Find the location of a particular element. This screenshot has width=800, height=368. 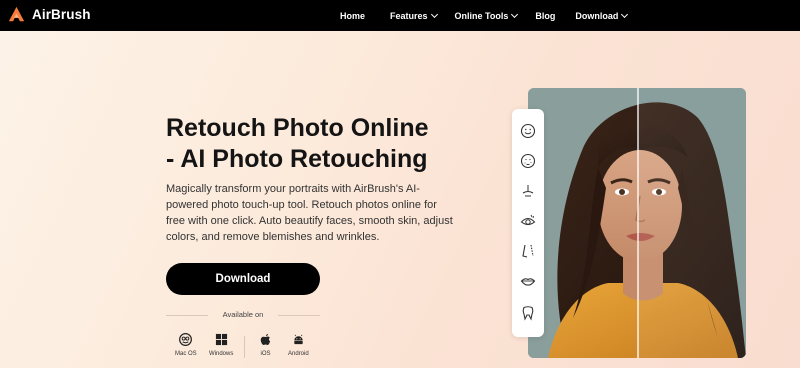

blemish-face-icon is located at coordinates (528, 161).